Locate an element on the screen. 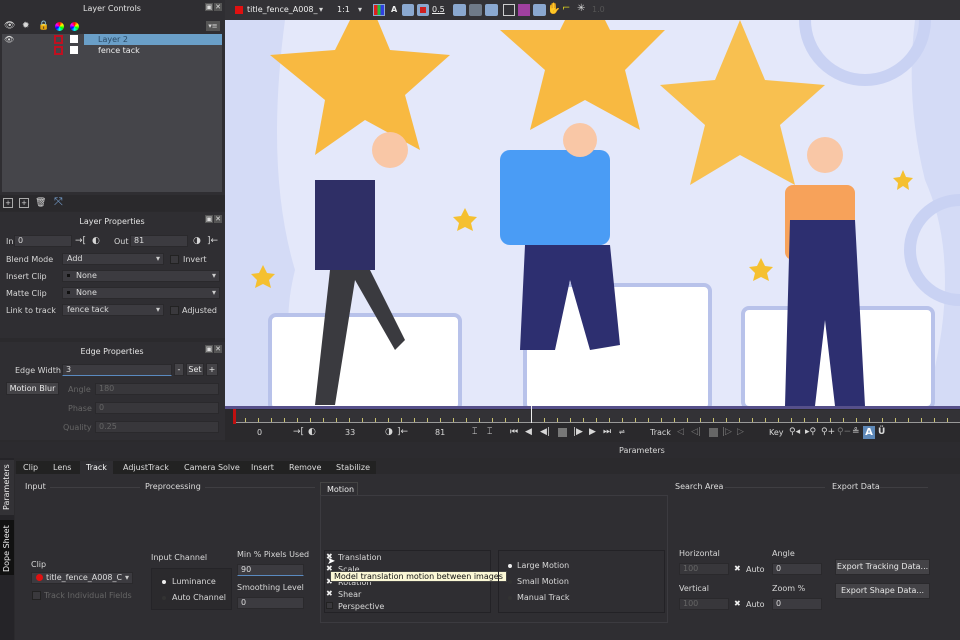  tab-lens: Lens is located at coordinates (62, 467).